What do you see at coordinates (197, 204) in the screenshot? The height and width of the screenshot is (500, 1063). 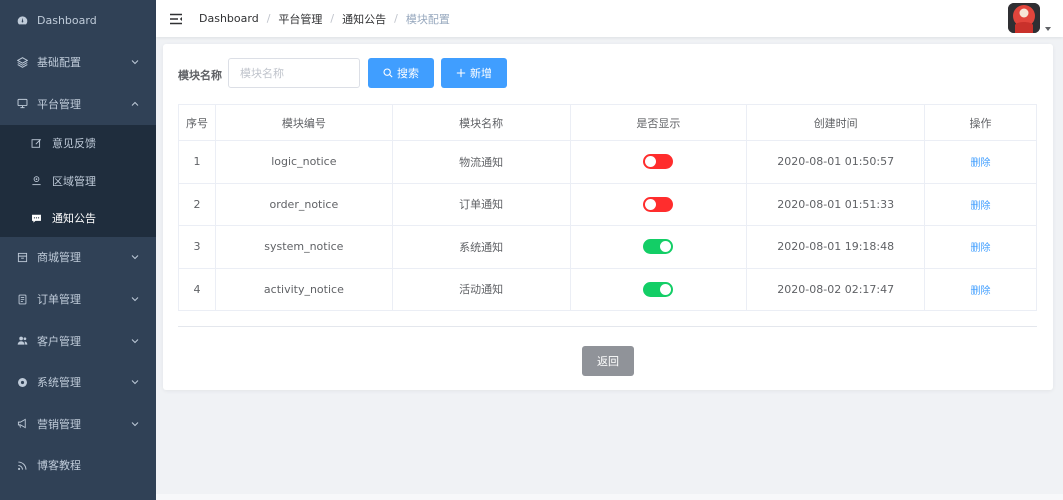 I see `cell-index: 2` at bounding box center [197, 204].